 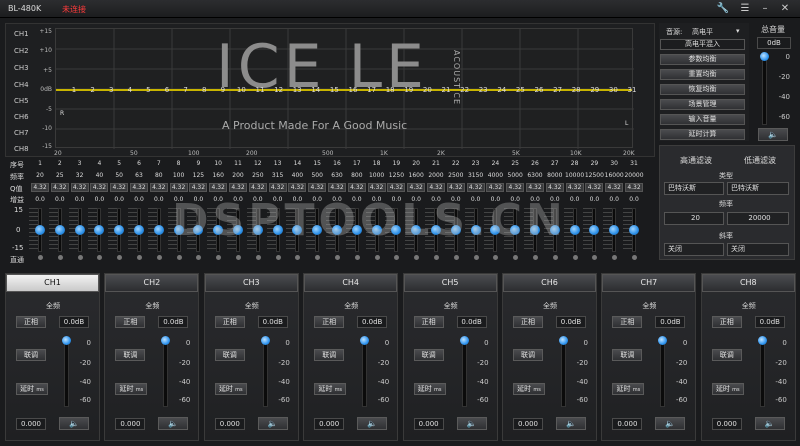 What do you see at coordinates (745, 9) in the screenshot?
I see `menu-icon: ☰` at bounding box center [745, 9].